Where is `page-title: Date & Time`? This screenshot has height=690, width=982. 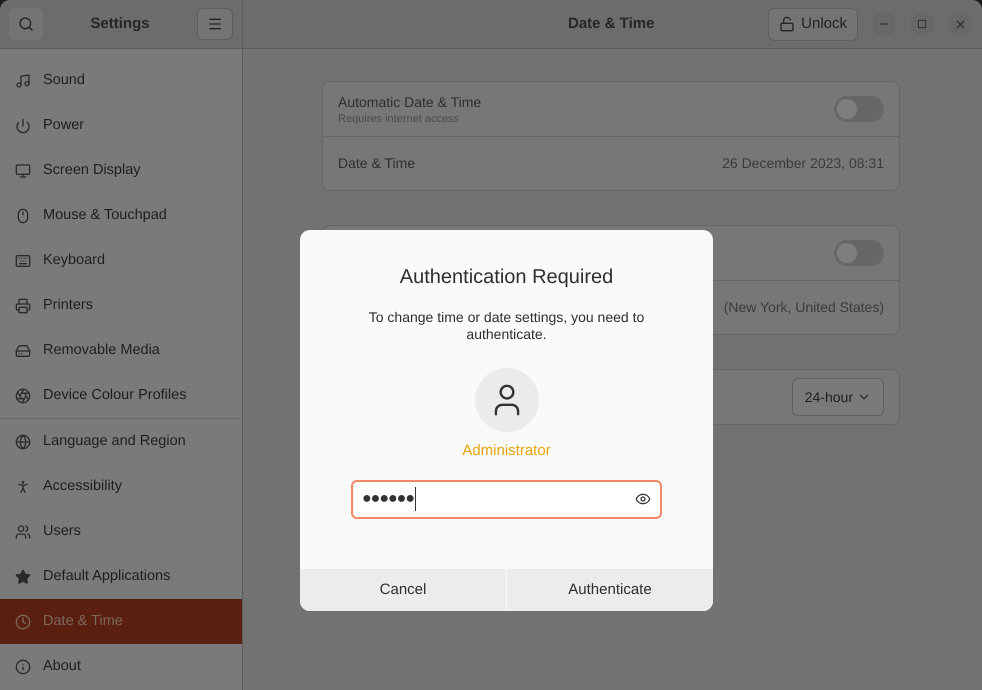 page-title: Date & Time is located at coordinates (611, 24).